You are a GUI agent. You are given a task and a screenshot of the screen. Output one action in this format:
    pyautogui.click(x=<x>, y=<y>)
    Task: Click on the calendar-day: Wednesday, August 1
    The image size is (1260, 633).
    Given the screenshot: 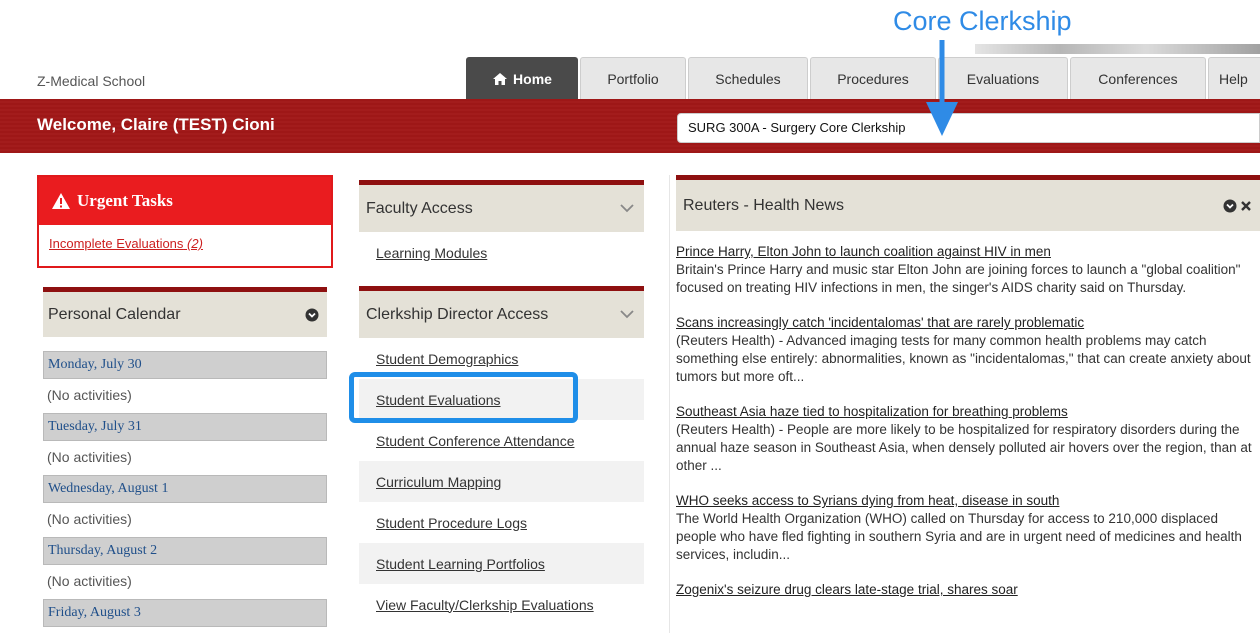 What is the action you would take?
    pyautogui.click(x=185, y=489)
    